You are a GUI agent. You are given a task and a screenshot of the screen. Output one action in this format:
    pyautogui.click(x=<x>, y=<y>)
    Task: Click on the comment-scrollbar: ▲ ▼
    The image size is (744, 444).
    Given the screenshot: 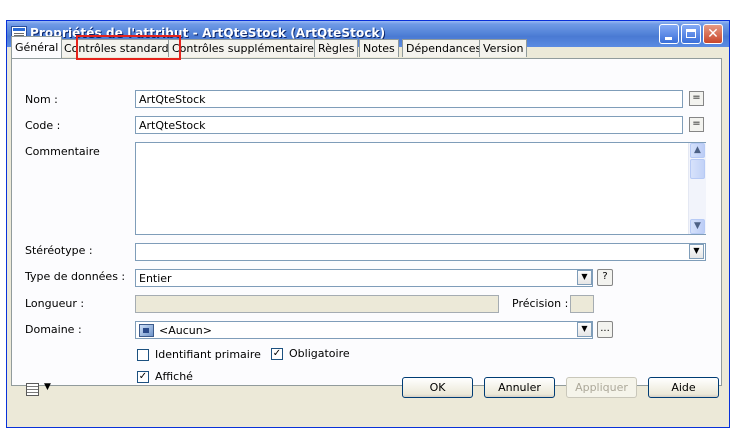 What is the action you would take?
    pyautogui.click(x=697, y=188)
    